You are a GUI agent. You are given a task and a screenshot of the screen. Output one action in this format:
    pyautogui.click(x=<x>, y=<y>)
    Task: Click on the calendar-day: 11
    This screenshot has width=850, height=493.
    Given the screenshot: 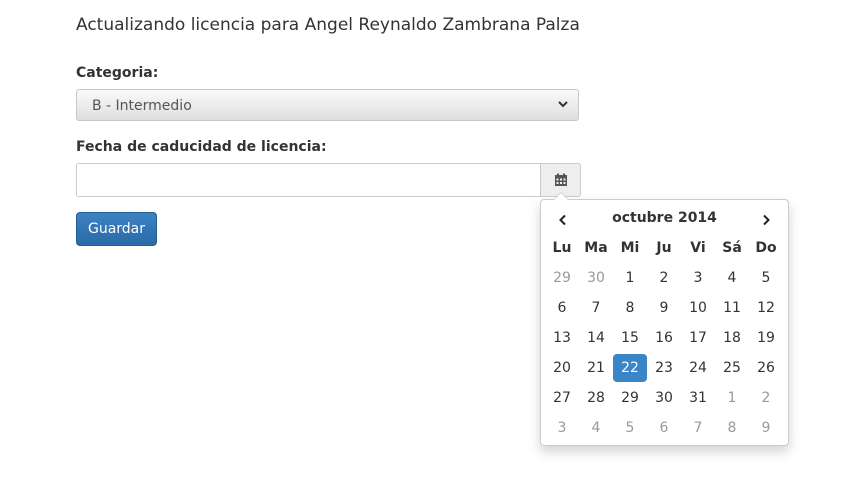 What is the action you would take?
    pyautogui.click(x=732, y=308)
    